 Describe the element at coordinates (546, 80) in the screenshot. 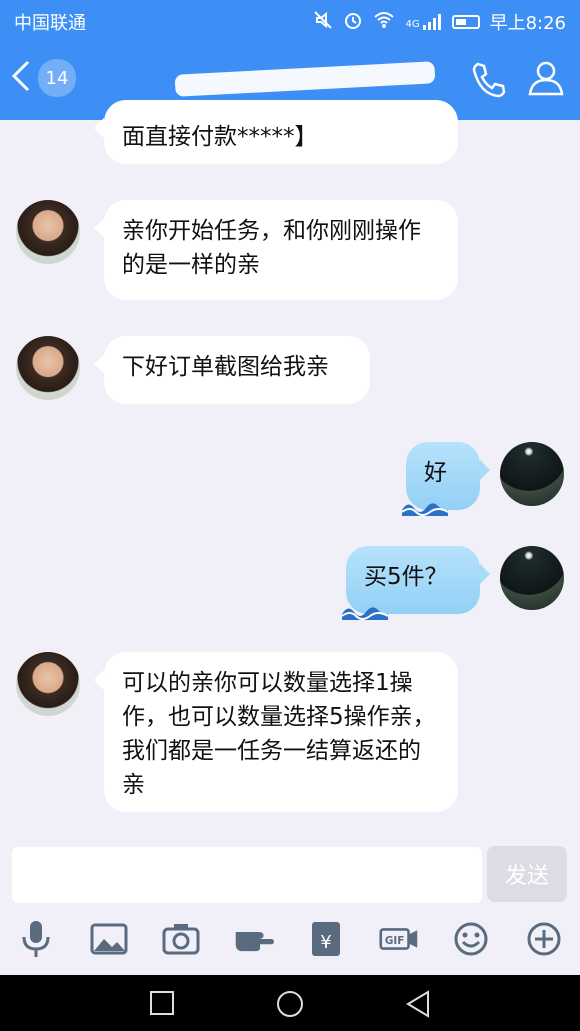

I see `profile-icon` at that location.